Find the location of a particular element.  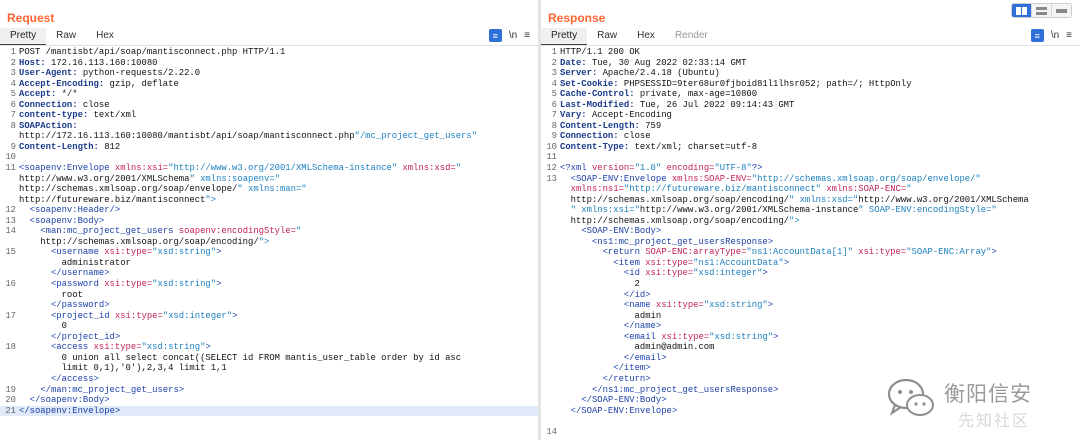

tabs-only-icon is located at coordinates (1061, 10).